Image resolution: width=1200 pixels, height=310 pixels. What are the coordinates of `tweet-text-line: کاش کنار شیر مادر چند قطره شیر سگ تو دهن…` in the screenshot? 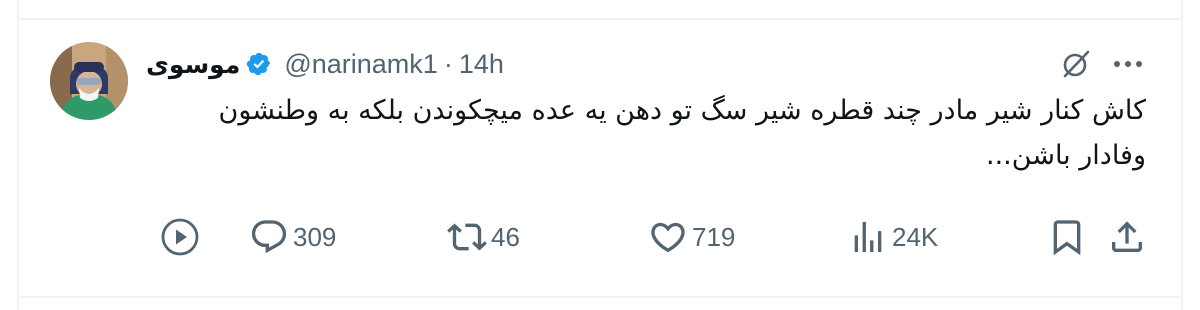 It's located at (682, 110).